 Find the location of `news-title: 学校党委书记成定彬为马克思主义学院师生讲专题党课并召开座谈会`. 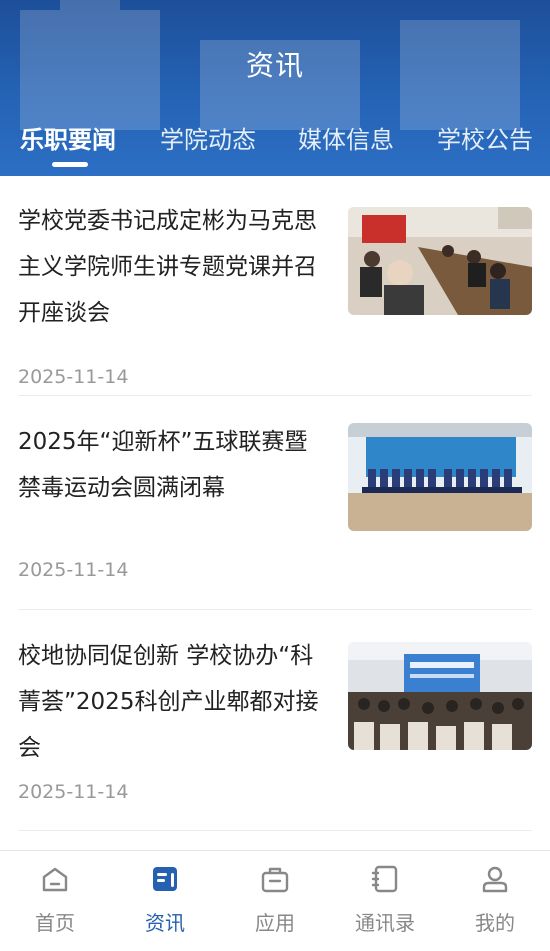

news-title: 学校党委书记成定彬为马克思主义学院师生讲专题党课并召开座谈会 is located at coordinates (167, 267).